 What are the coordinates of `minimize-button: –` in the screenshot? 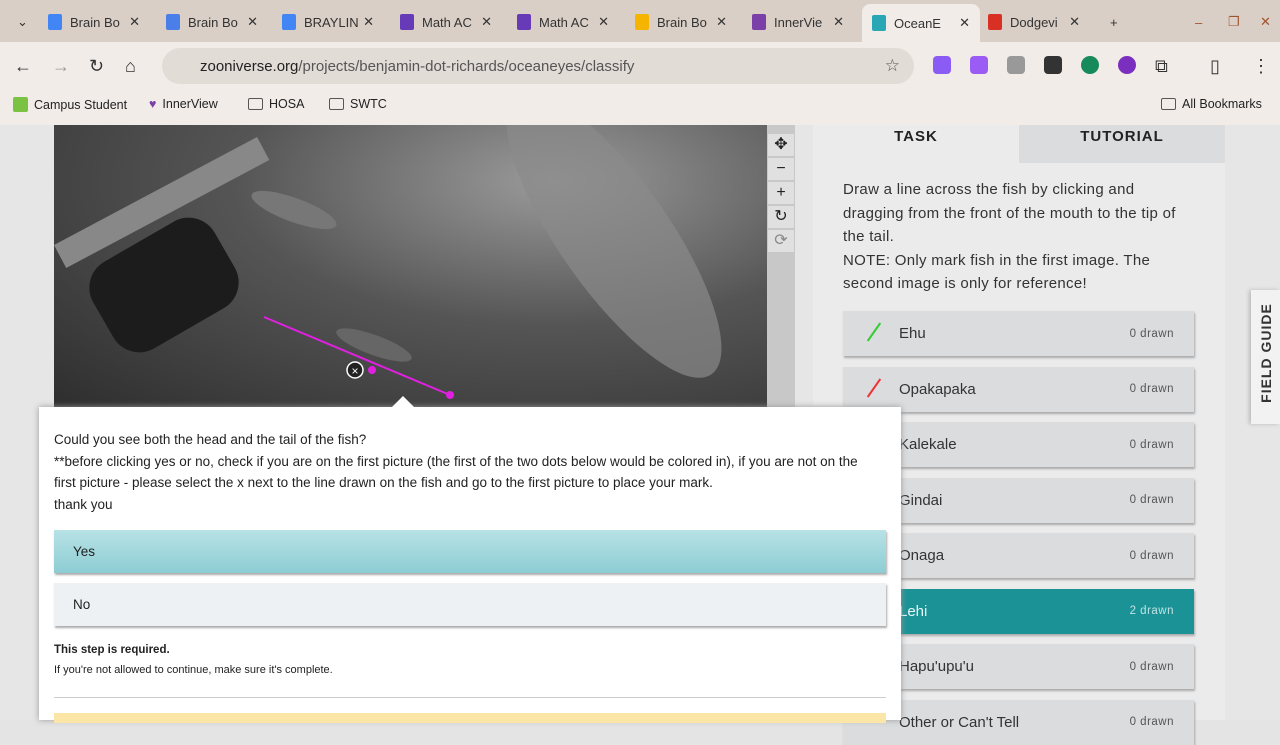 It's located at (1193, 22).